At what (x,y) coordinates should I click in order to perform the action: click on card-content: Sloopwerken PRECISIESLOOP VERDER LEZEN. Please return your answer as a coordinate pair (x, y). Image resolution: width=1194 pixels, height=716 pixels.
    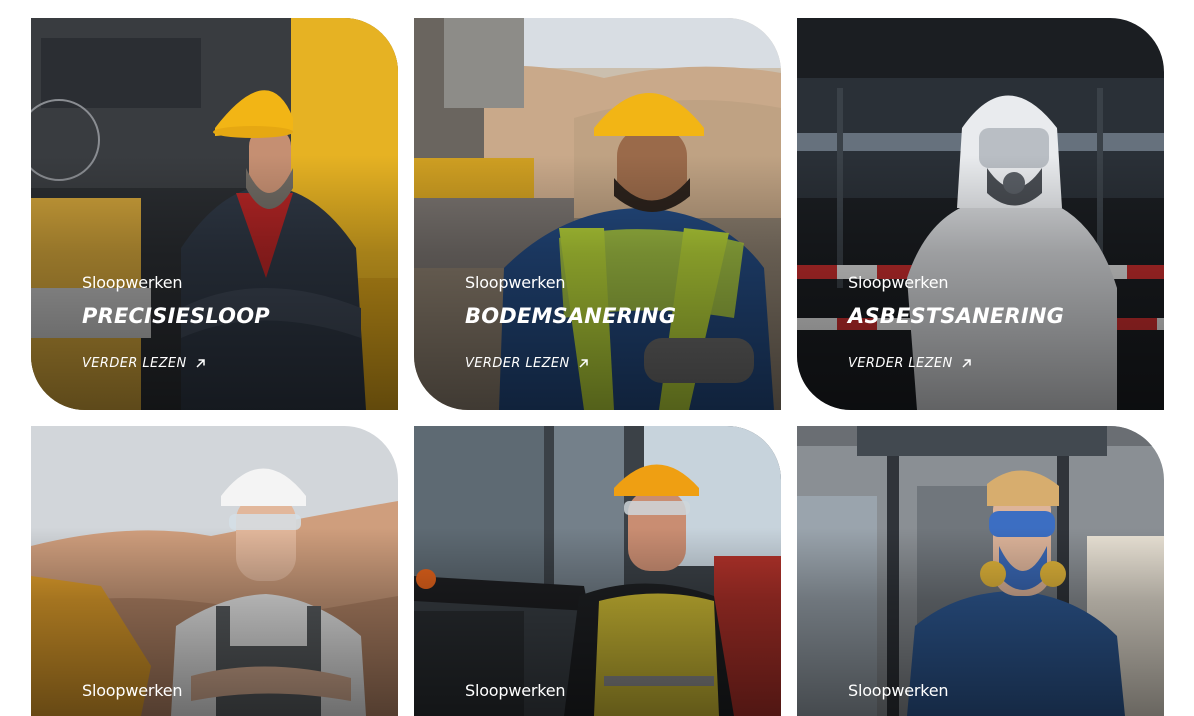
    Looking at the image, I should click on (230, 323).